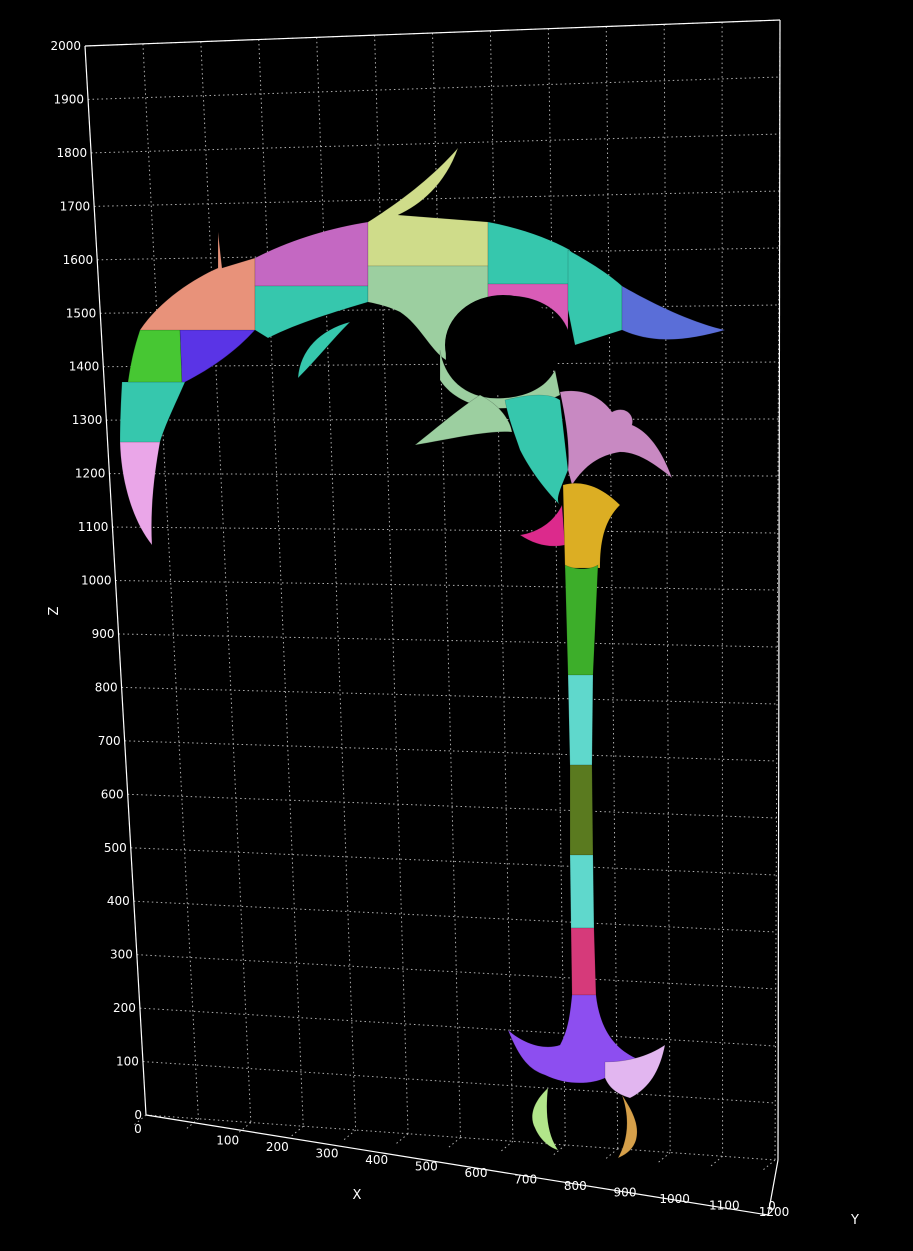  I want to click on mesh-segment-shaft-olive, so click(581, 810).